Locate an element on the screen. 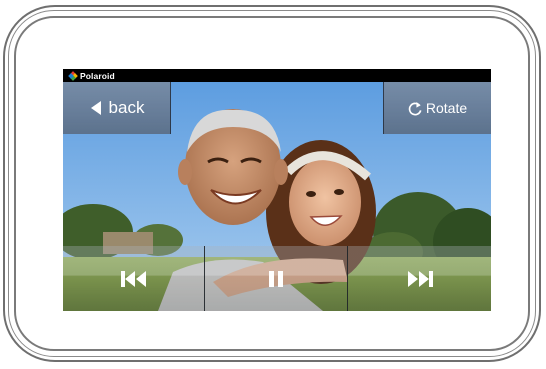 The image size is (546, 369). rotate-icon is located at coordinates (415, 108).